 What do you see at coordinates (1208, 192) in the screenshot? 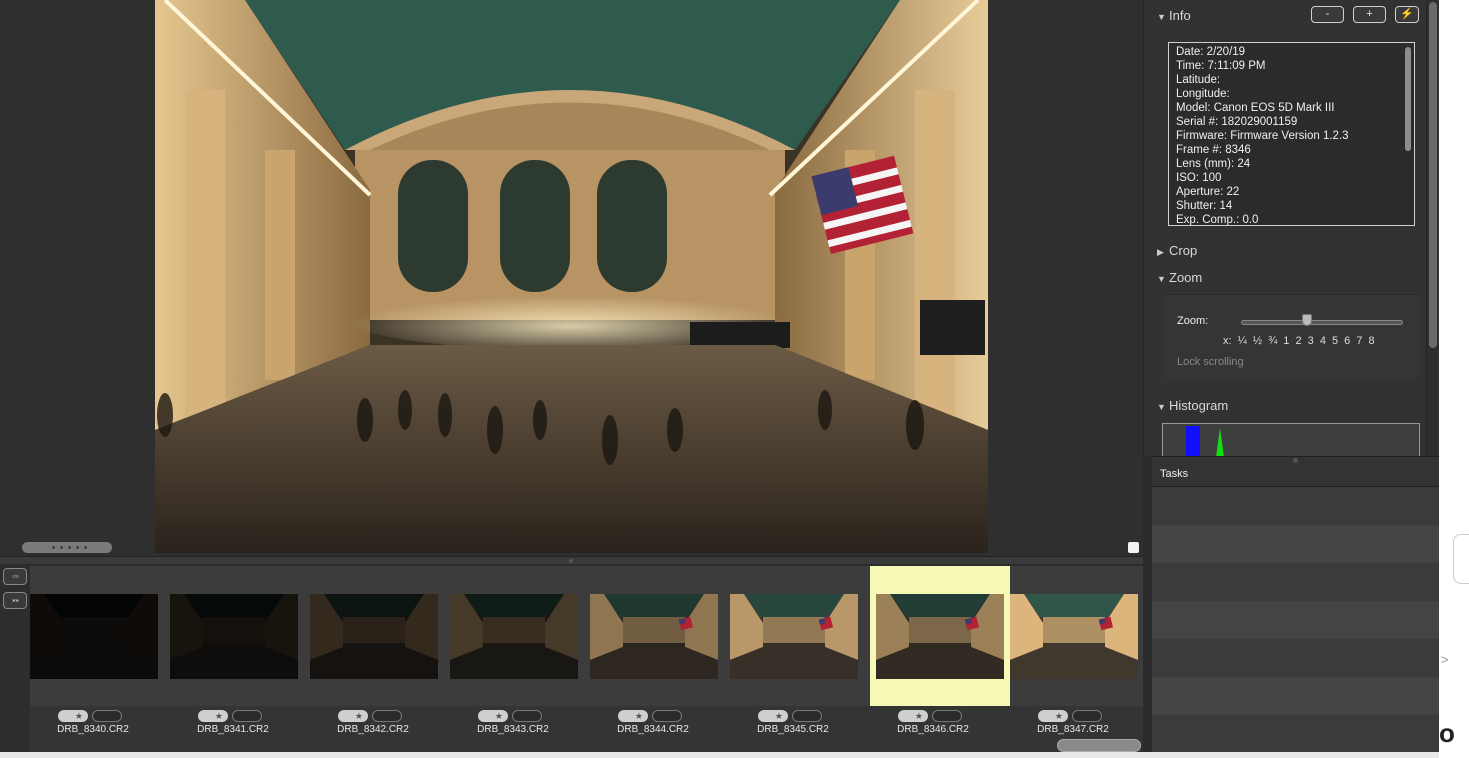
I see `info-line: Aperture: 22` at bounding box center [1208, 192].